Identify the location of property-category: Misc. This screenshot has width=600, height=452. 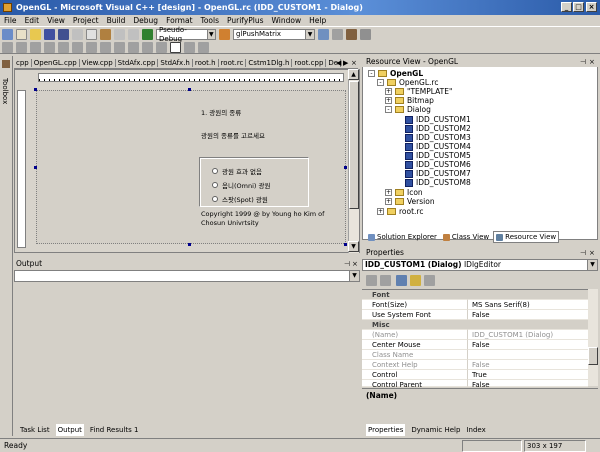
(475, 325).